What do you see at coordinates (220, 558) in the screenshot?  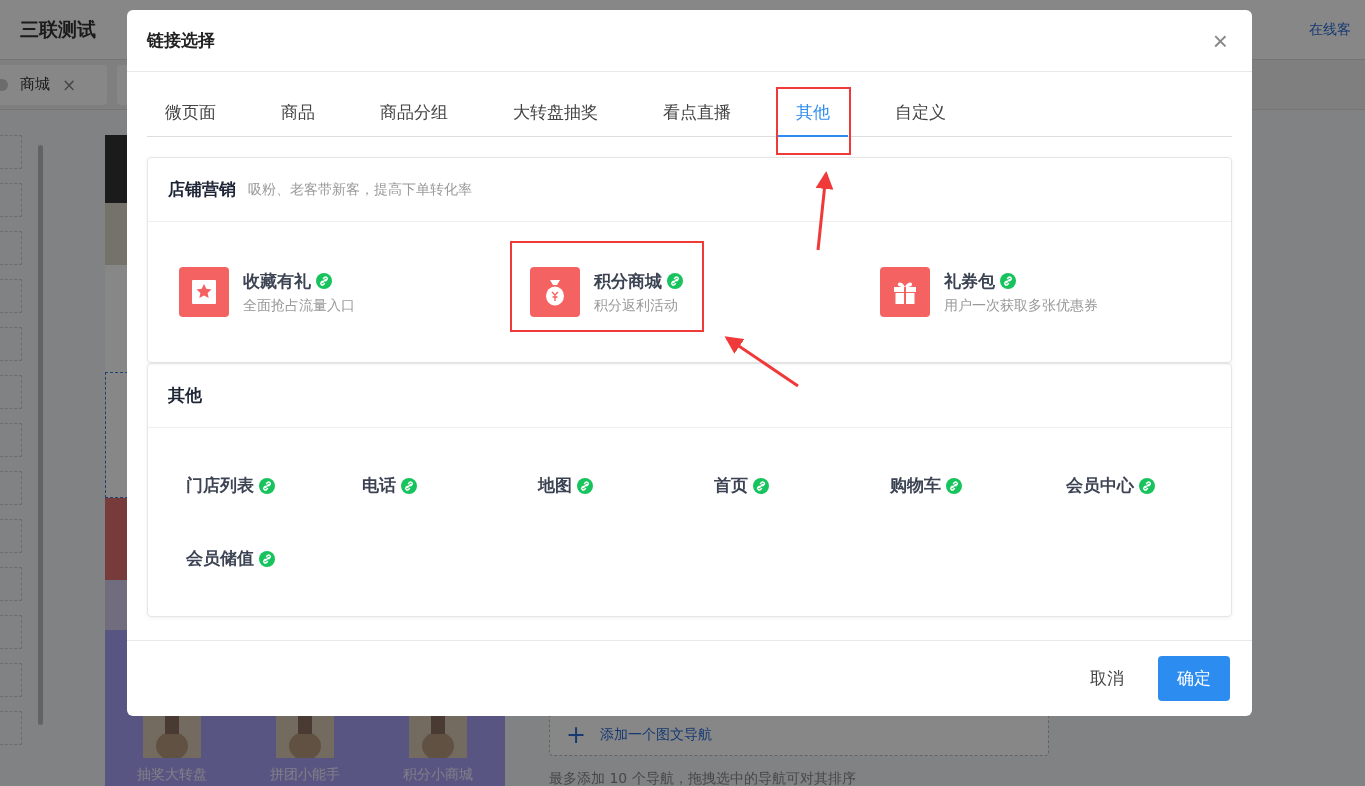 I see `link-option: 会员储值` at bounding box center [220, 558].